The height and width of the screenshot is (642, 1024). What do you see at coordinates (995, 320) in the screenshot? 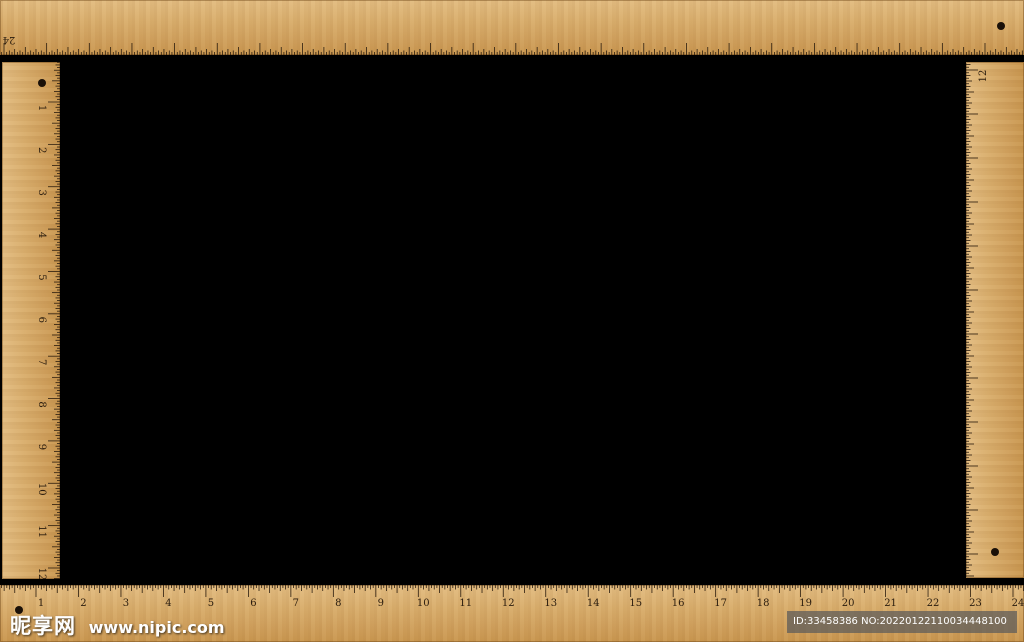
I see `ruler-right: 121110987654321` at bounding box center [995, 320].